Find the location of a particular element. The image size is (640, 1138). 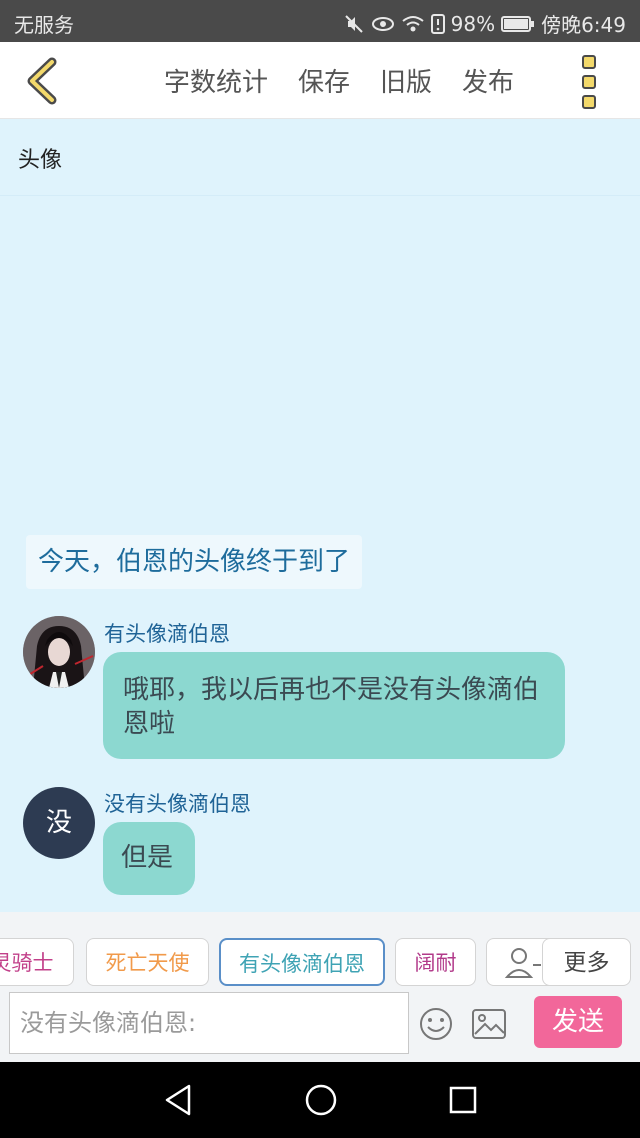

chevron-left-icon is located at coordinates (42, 81).